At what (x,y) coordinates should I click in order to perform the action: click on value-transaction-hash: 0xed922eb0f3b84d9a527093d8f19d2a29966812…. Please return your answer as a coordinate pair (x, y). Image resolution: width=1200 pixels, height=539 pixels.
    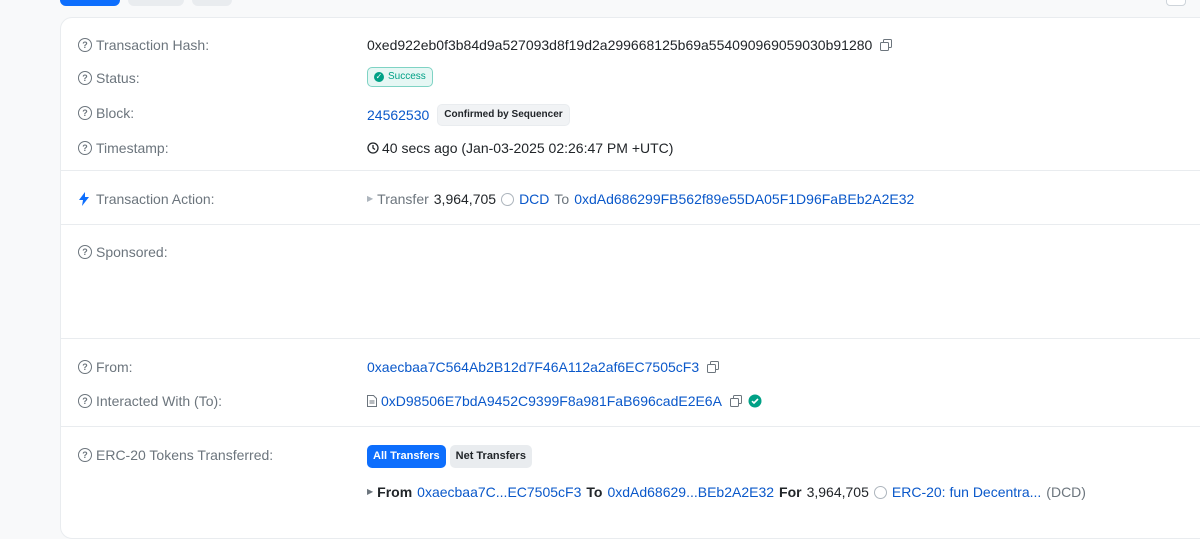
    Looking at the image, I should click on (630, 45).